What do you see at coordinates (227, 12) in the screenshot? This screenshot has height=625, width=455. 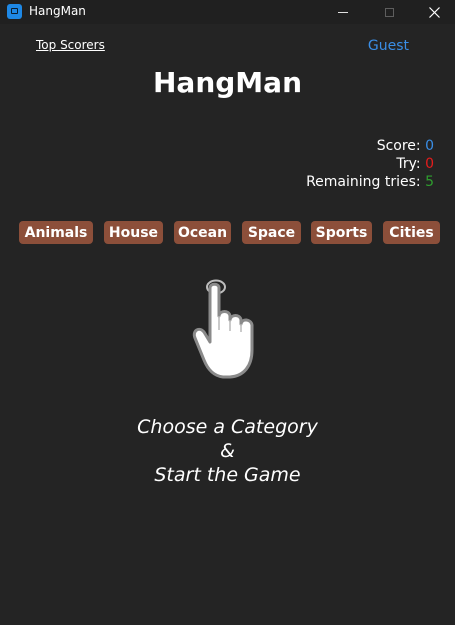 I see `window-titlebar: HangMan` at bounding box center [227, 12].